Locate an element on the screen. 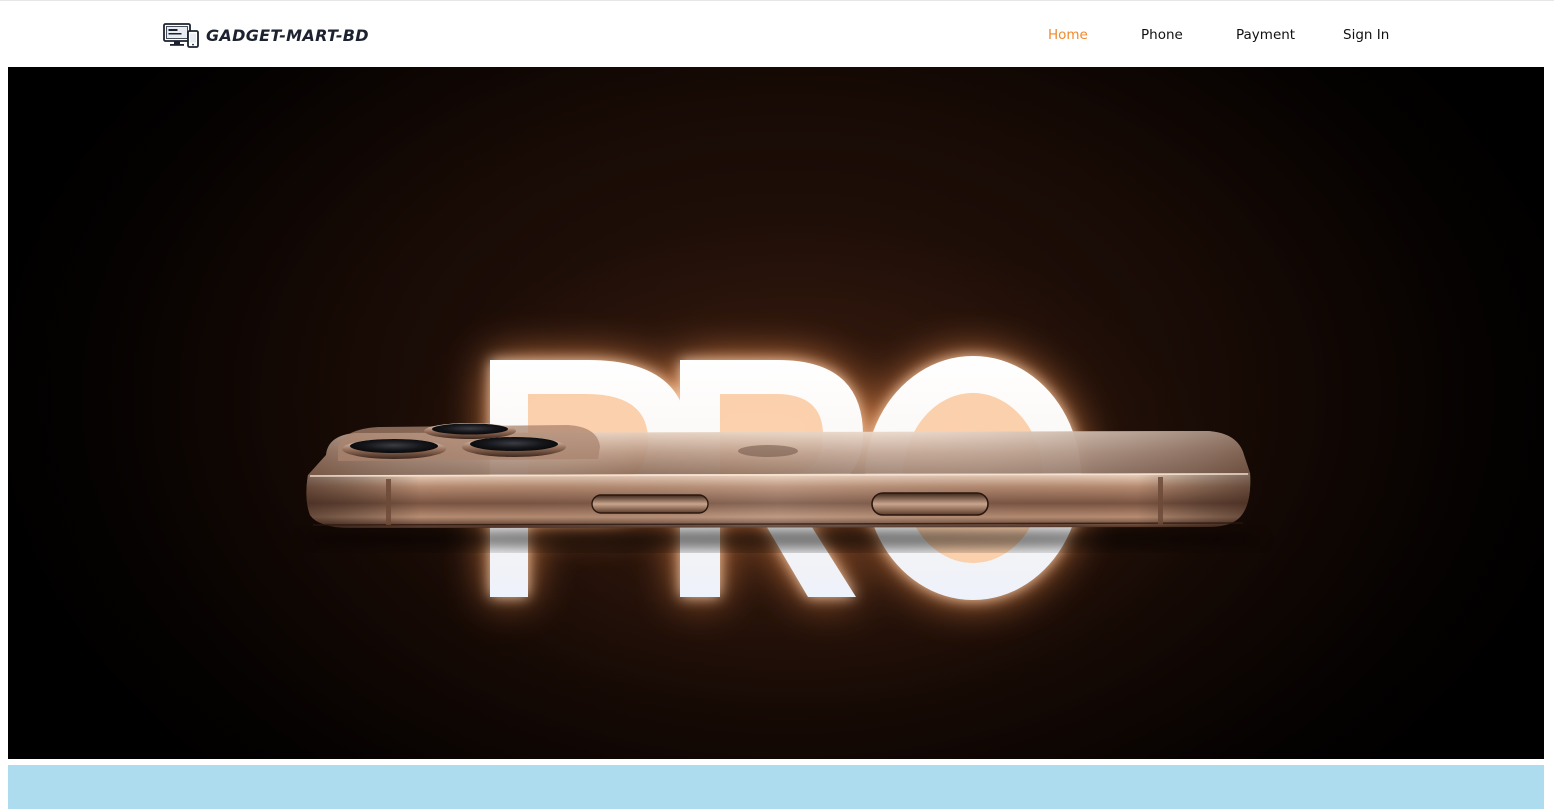  nav-phone: Phone is located at coordinates (1162, 35).